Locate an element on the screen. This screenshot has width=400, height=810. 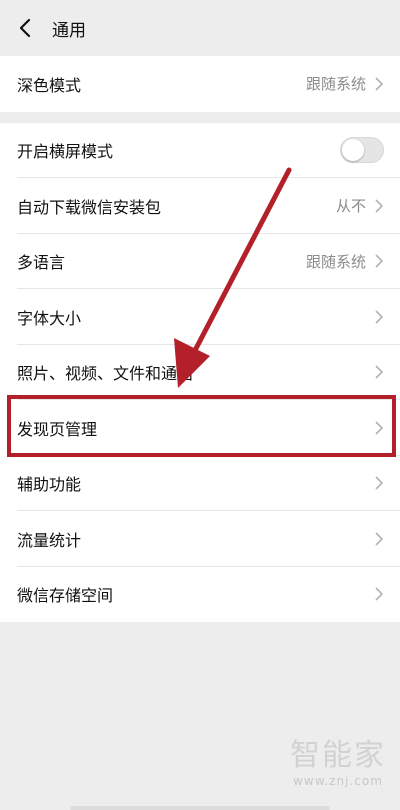
chevron-left-icon is located at coordinates (25, 28).